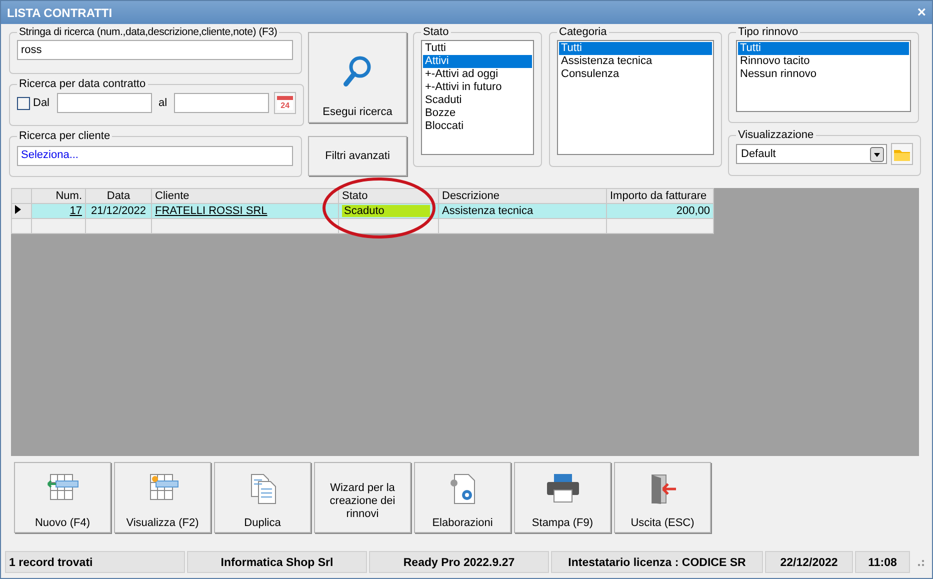  I want to click on group-label: Stato, so click(436, 32).